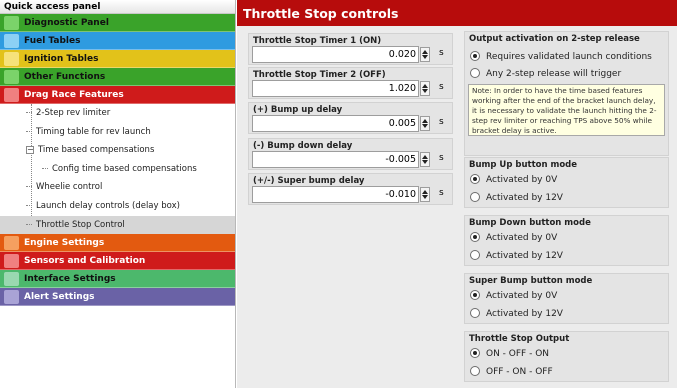 Image resolution: width=677 pixels, height=388 pixels. What do you see at coordinates (523, 165) in the screenshot?
I see `group-title: Bump Up button mode` at bounding box center [523, 165].